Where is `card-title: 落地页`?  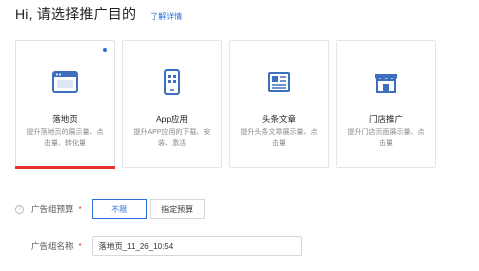 card-title: 落地页 is located at coordinates (65, 119).